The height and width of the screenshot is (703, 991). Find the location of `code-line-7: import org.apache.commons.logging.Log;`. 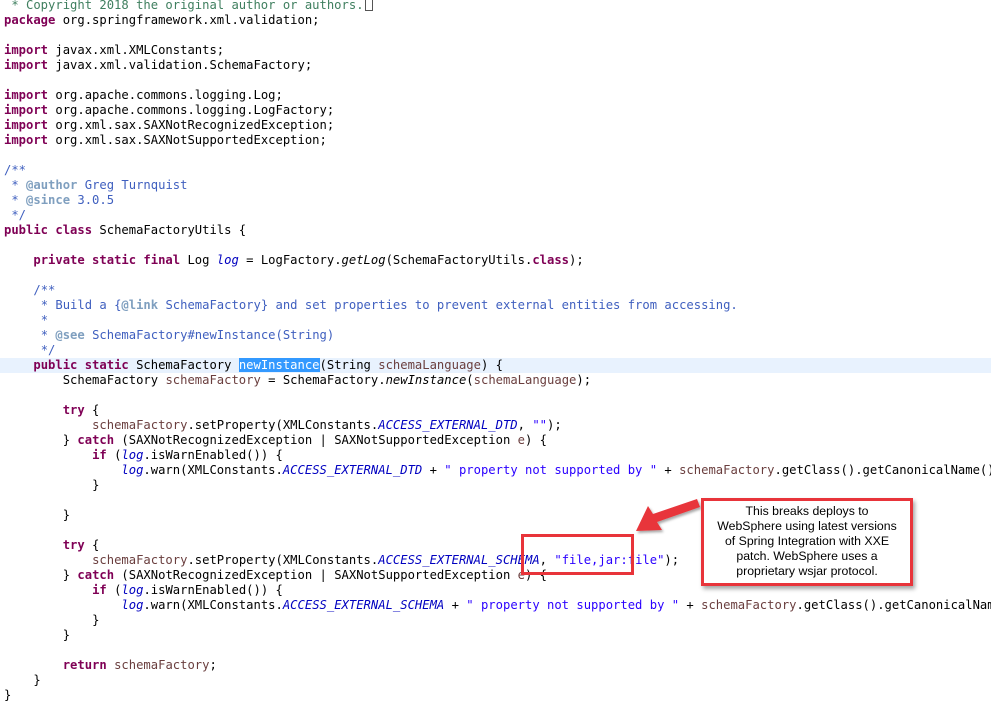

code-line-7: import org.apache.commons.logging.Log; is located at coordinates (143, 95).